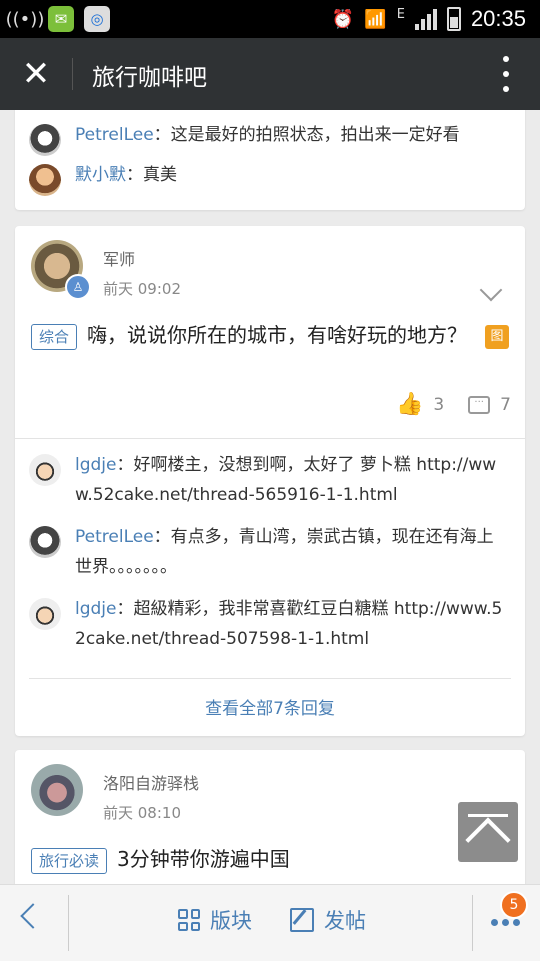 This screenshot has height=961, width=540. I want to click on battery-icon, so click(453, 19).